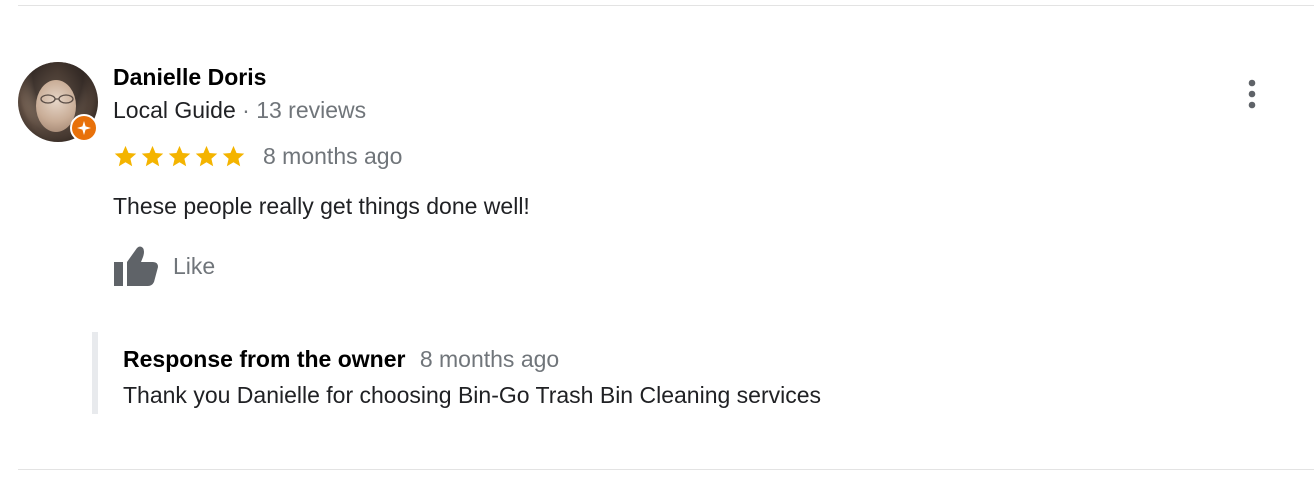 The image size is (1314, 480). What do you see at coordinates (164, 266) in the screenshot?
I see `like-button: Like` at bounding box center [164, 266].